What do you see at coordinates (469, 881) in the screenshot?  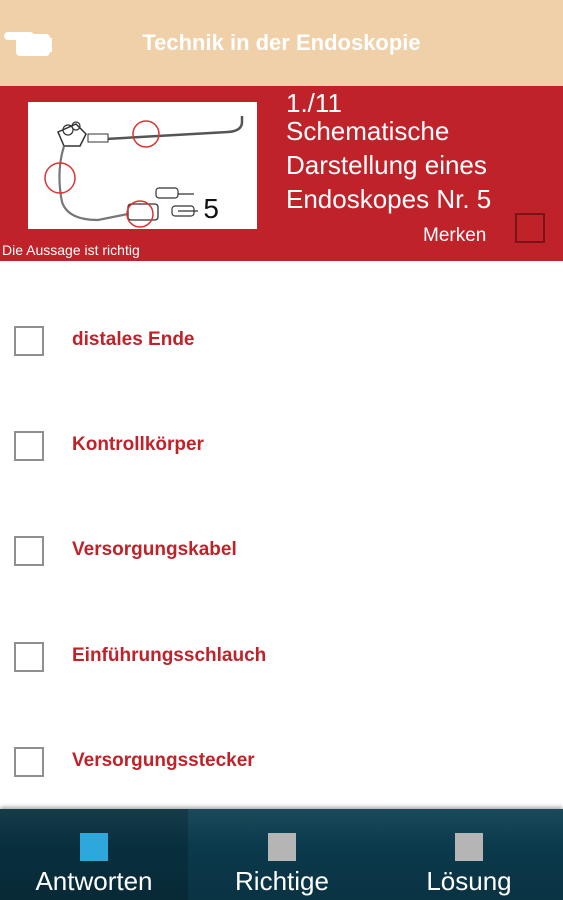 I see `tab-label: Lösung` at bounding box center [469, 881].